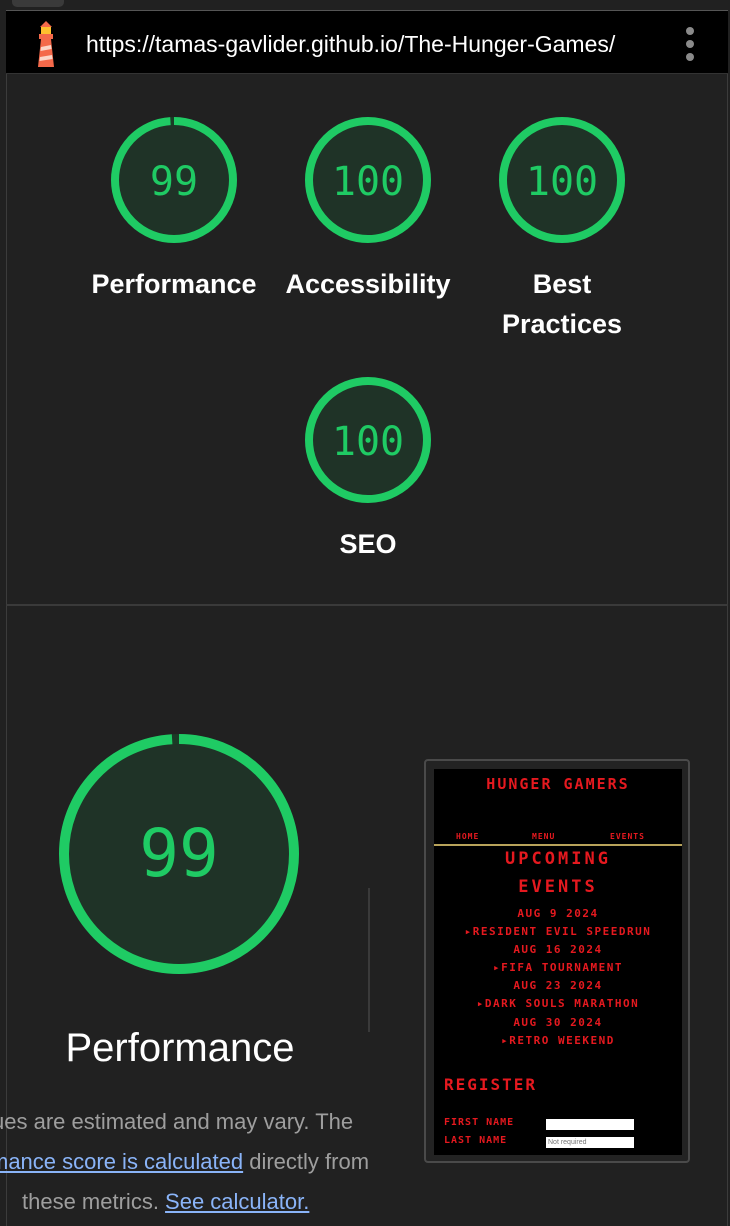  I want to click on lighthouse-icon, so click(46, 44).